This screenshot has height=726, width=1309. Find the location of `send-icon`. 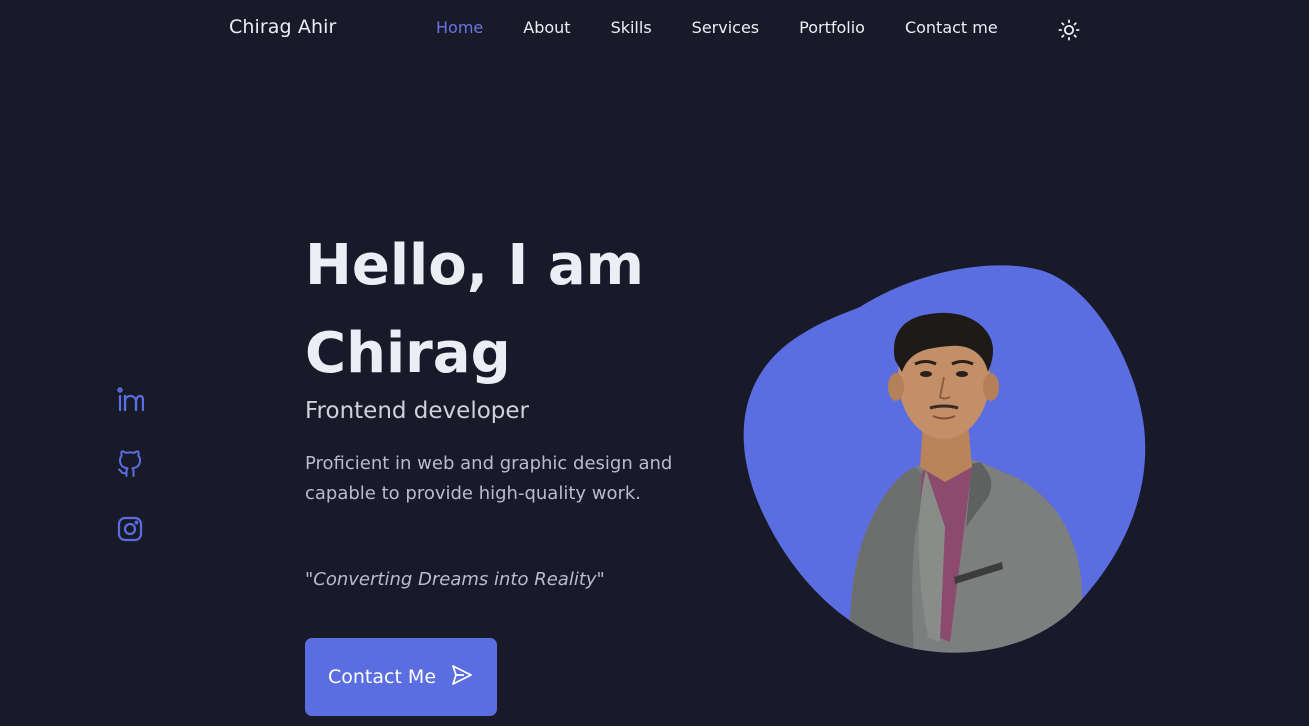

send-icon is located at coordinates (462, 677).